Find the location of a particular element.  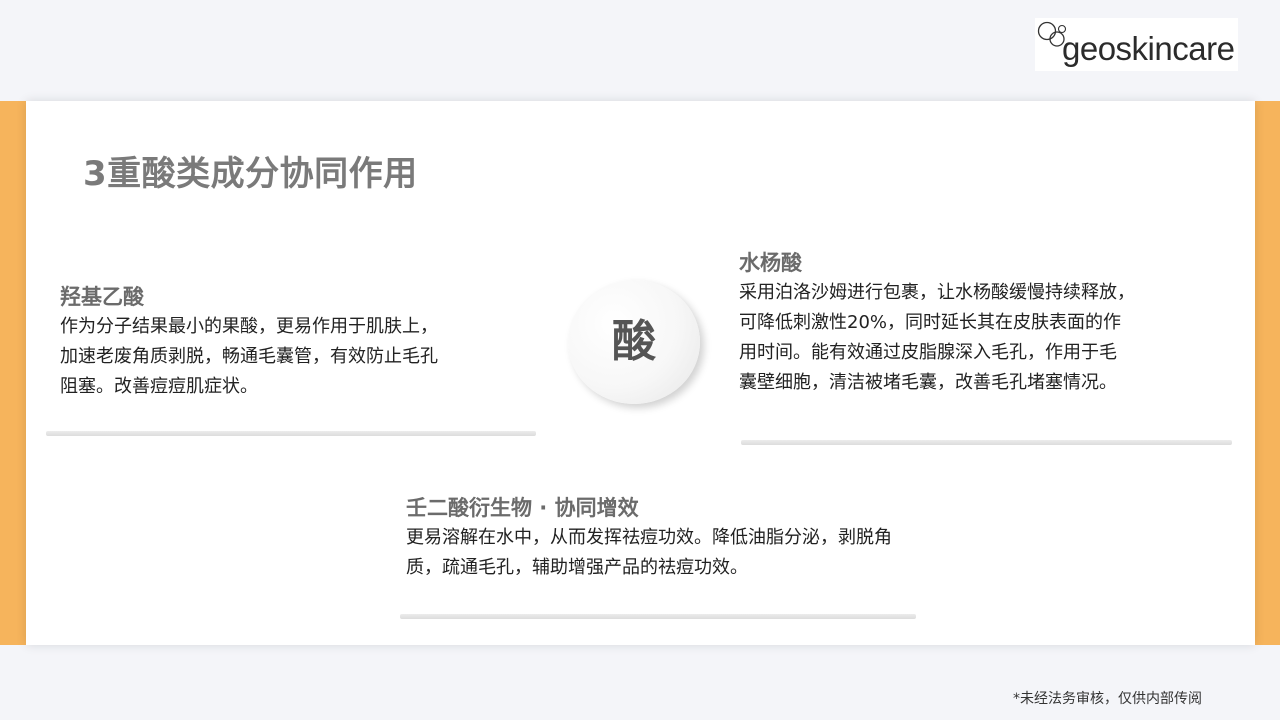

body-line: 可降低刺激性20%，同时延长其在皮肤表面的作 is located at coordinates (930, 322).